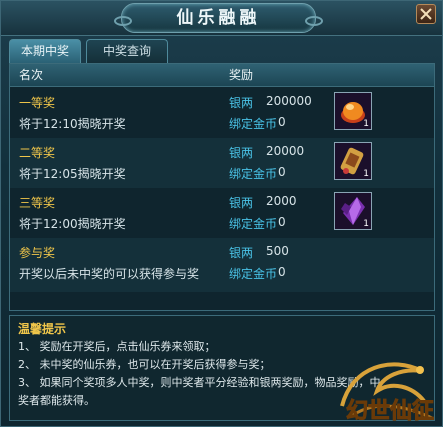  Describe the element at coordinates (289, 101) in the screenshot. I see `silver-value: 200000` at that location.